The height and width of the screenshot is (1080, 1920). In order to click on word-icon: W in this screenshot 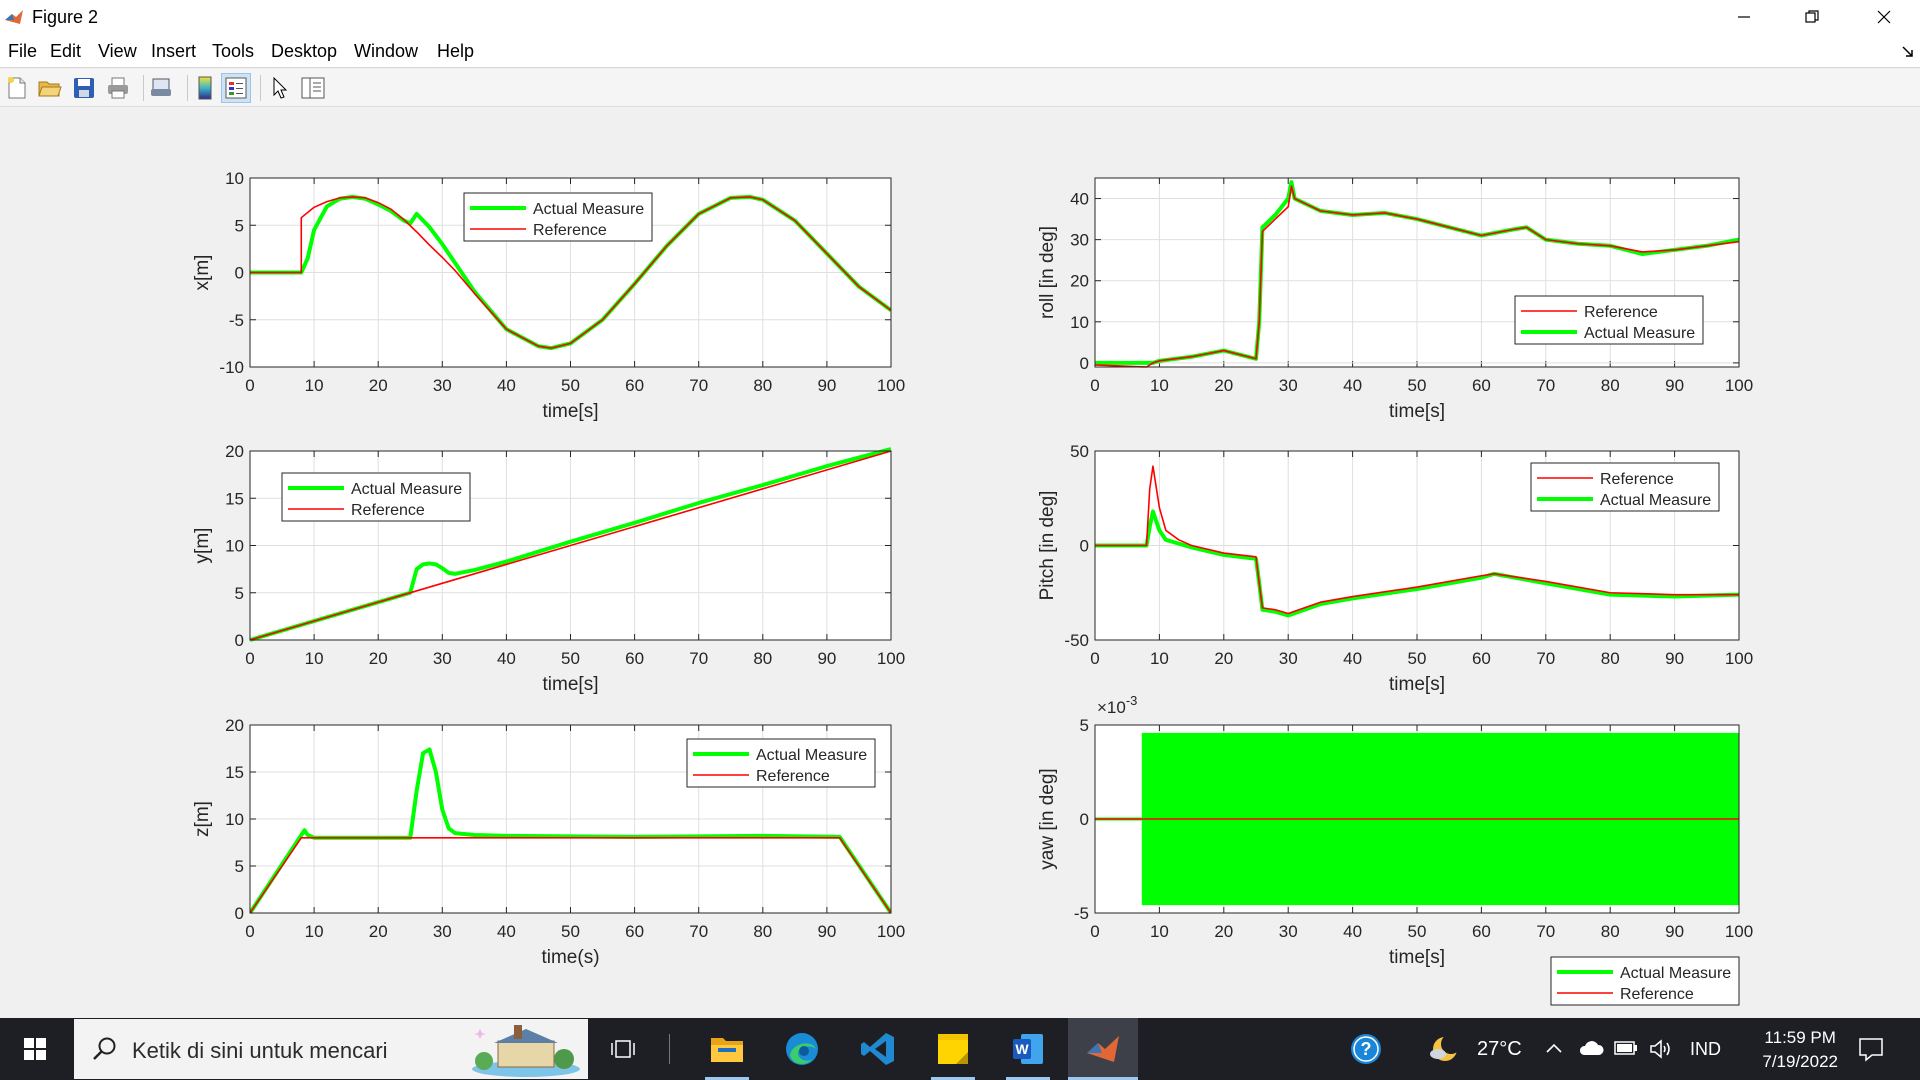, I will do `click(1028, 1049)`.